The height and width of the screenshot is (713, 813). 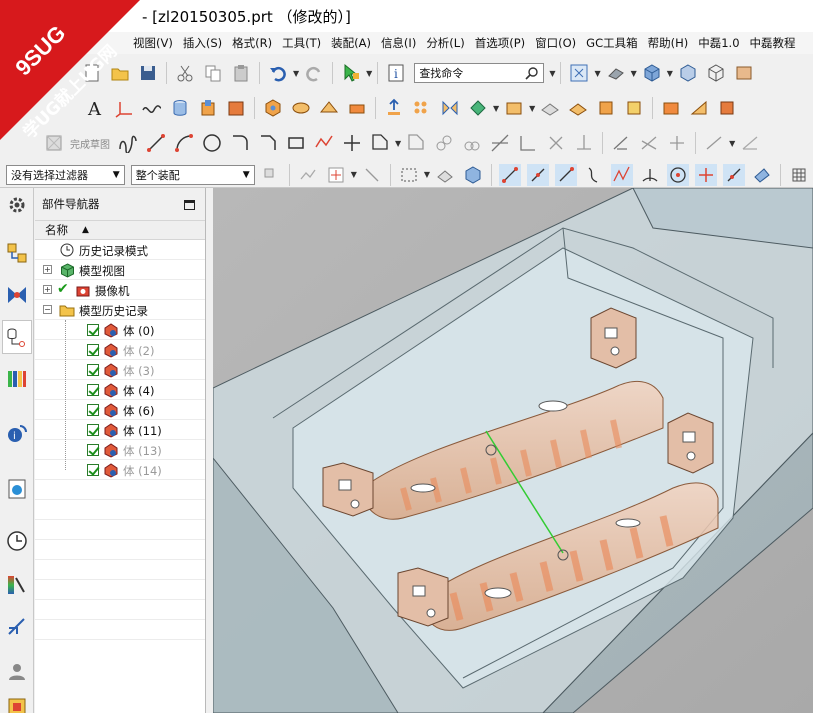 I want to click on snap-existing-point-icon, so click(x=706, y=174).